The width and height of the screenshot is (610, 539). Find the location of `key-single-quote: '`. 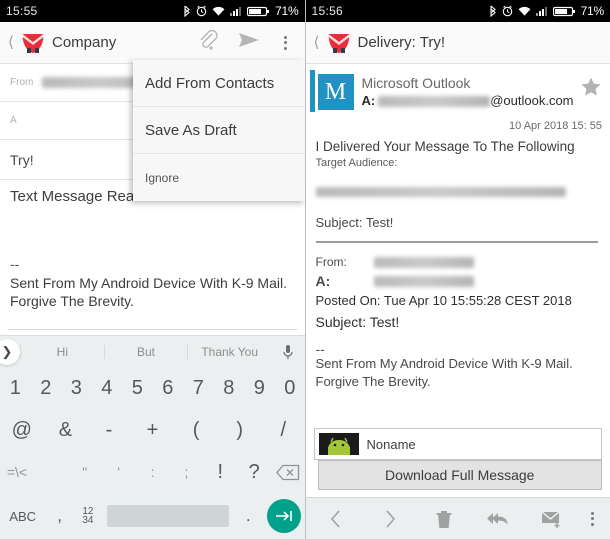

key-single-quote: ' is located at coordinates (119, 472).